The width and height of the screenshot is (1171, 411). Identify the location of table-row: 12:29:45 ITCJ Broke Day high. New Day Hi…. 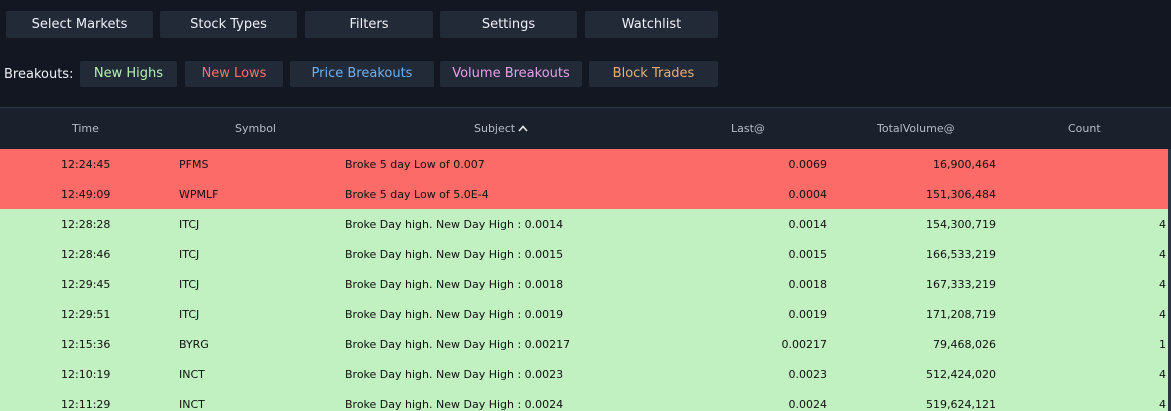
(584, 284).